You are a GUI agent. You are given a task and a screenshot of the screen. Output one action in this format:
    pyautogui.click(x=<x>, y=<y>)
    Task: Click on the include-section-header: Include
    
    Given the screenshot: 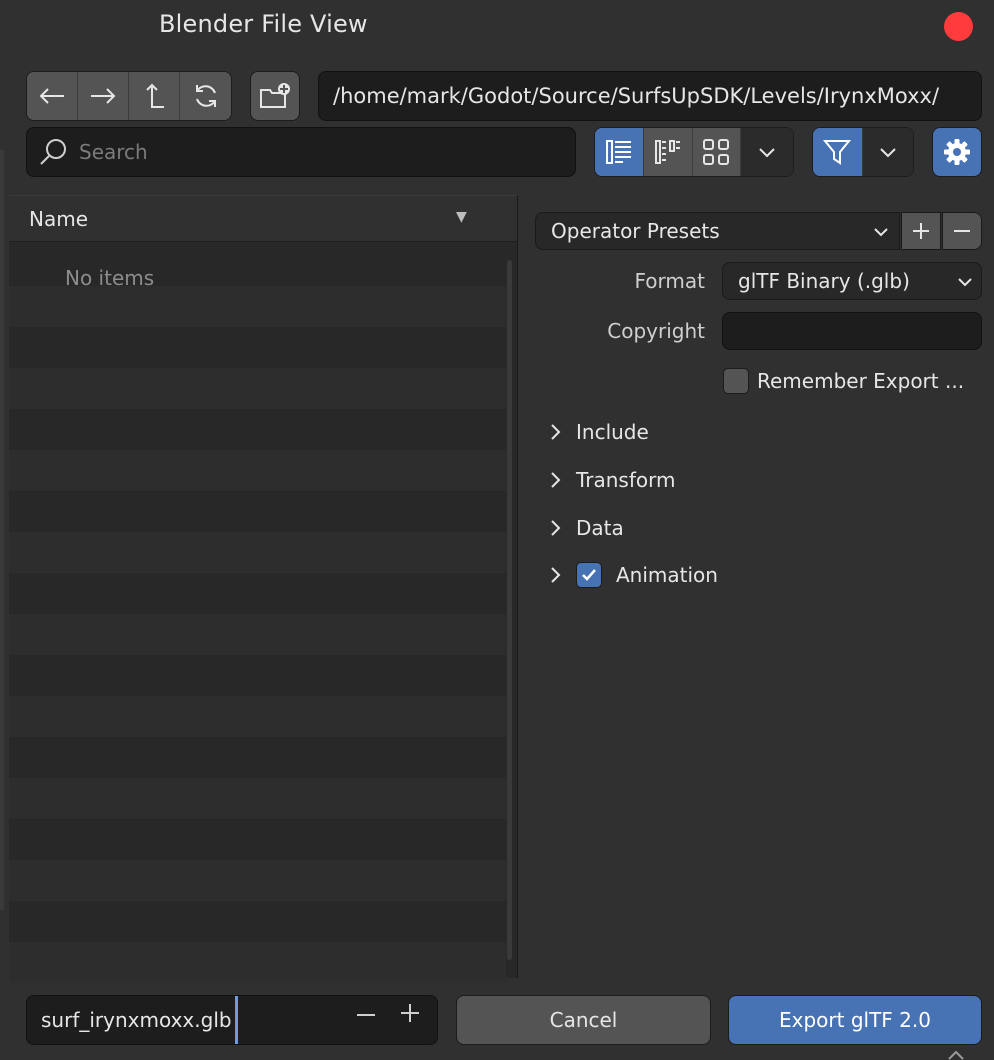 What is the action you would take?
    pyautogui.click(x=597, y=432)
    